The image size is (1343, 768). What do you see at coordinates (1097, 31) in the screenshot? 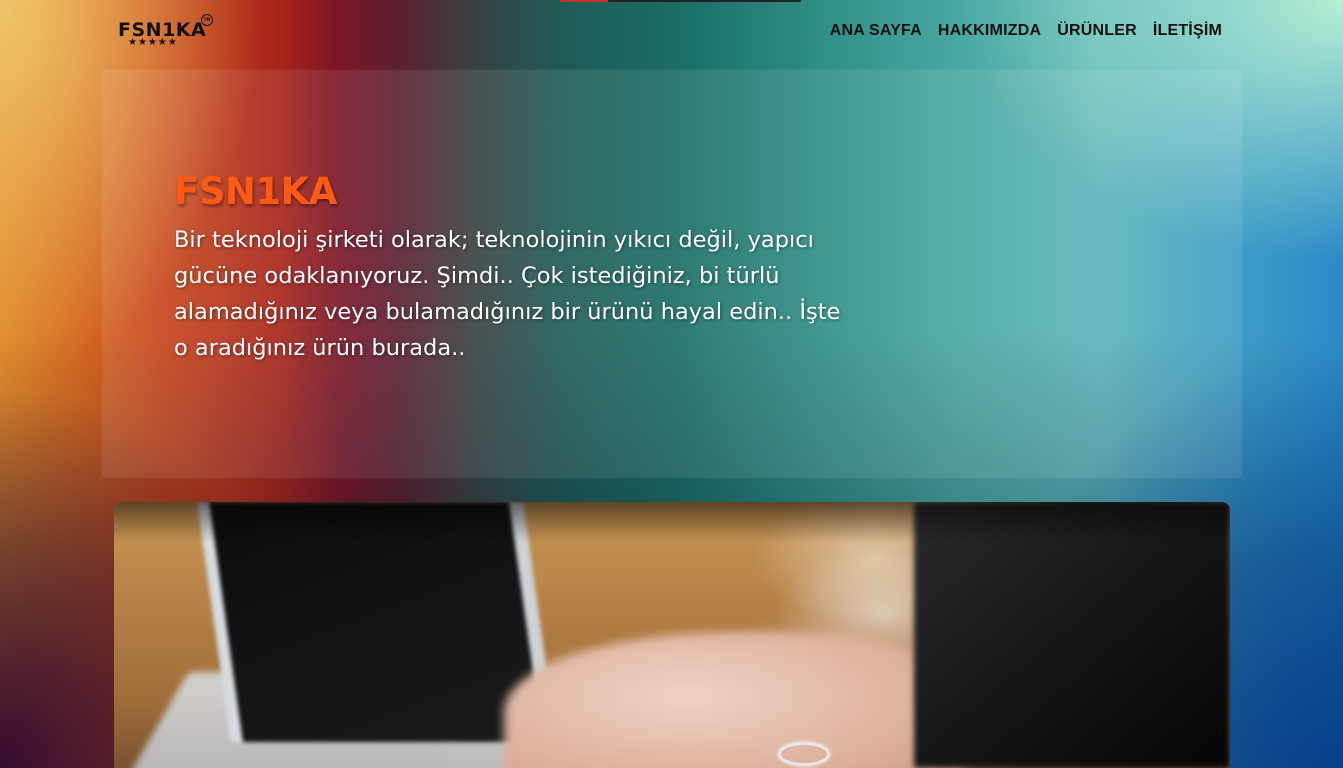
I see `nav-link-products: ÜRÜNLER` at bounding box center [1097, 31].